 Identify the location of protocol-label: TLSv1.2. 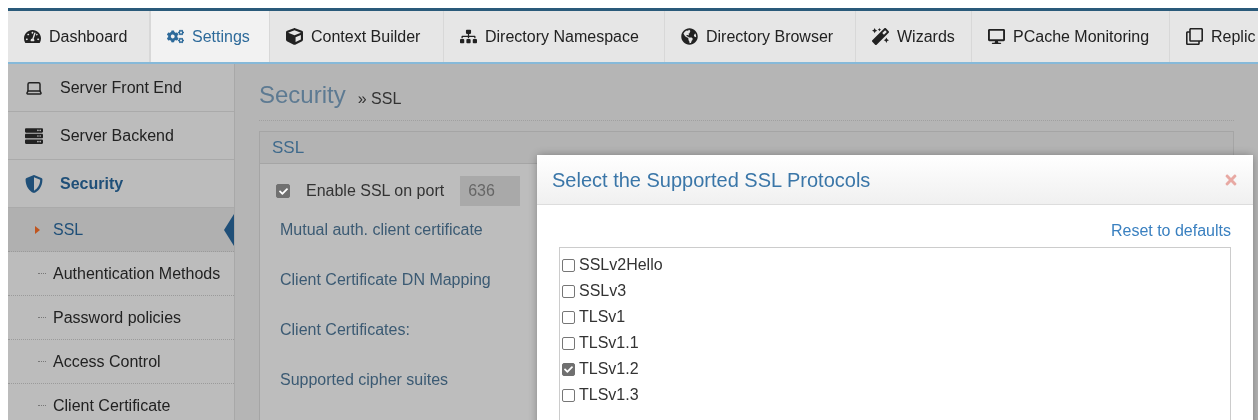
(609, 369).